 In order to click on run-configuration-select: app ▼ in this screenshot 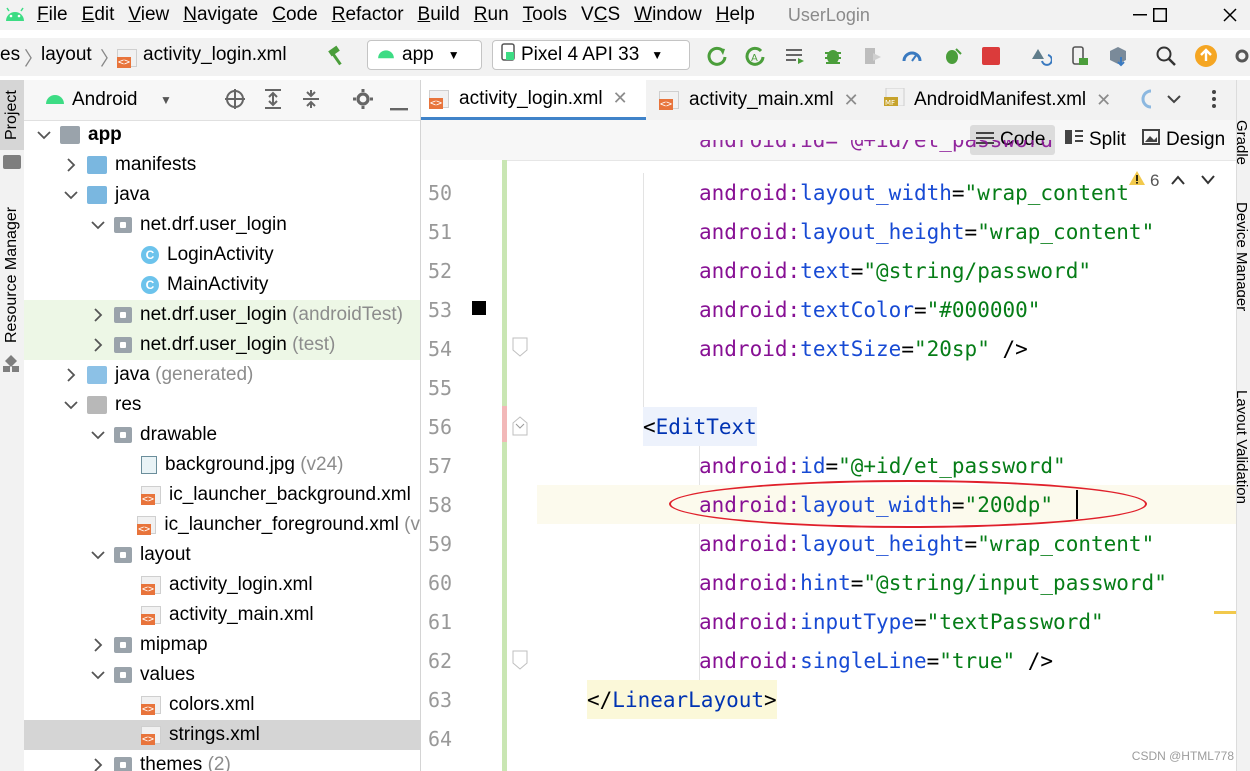, I will do `click(424, 55)`.